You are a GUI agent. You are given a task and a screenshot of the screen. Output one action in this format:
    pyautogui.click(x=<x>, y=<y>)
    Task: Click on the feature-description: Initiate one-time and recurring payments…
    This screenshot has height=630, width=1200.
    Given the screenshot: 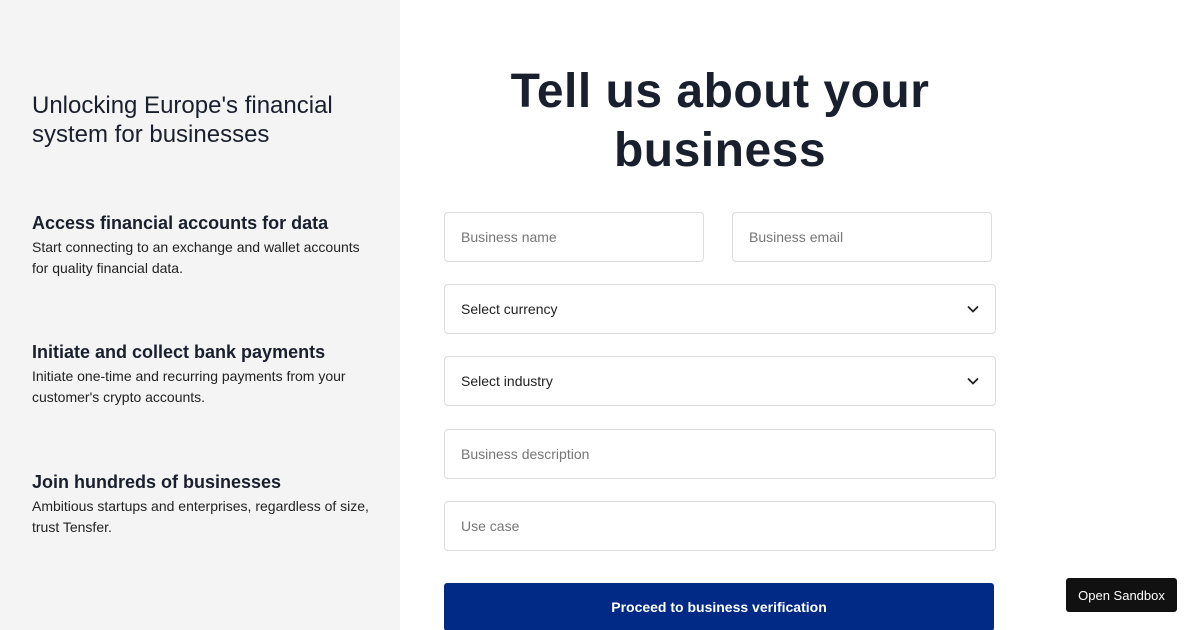 What is the action you would take?
    pyautogui.click(x=189, y=386)
    